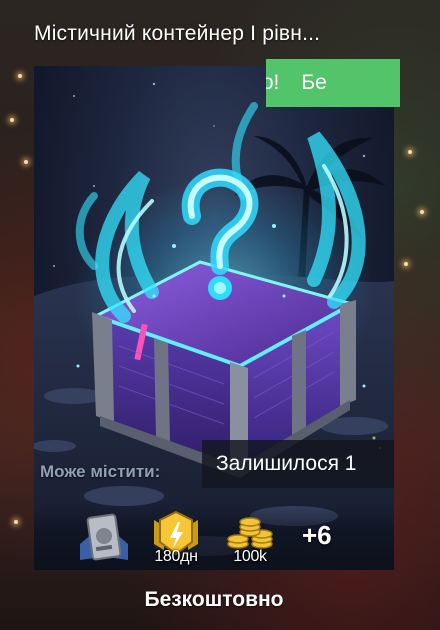  What do you see at coordinates (314, 82) in the screenshot?
I see `promo-text-next: Бе` at bounding box center [314, 82].